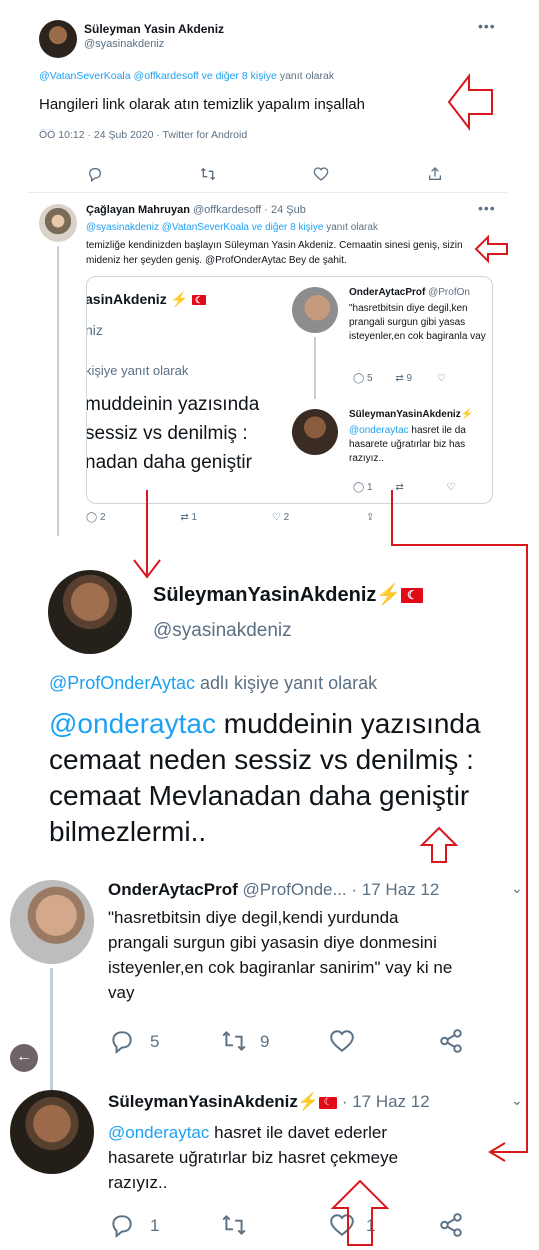 This screenshot has width=539, height=1250. I want to click on reply2-name: SüleymanYasinAkdeniz, so click(203, 1101).